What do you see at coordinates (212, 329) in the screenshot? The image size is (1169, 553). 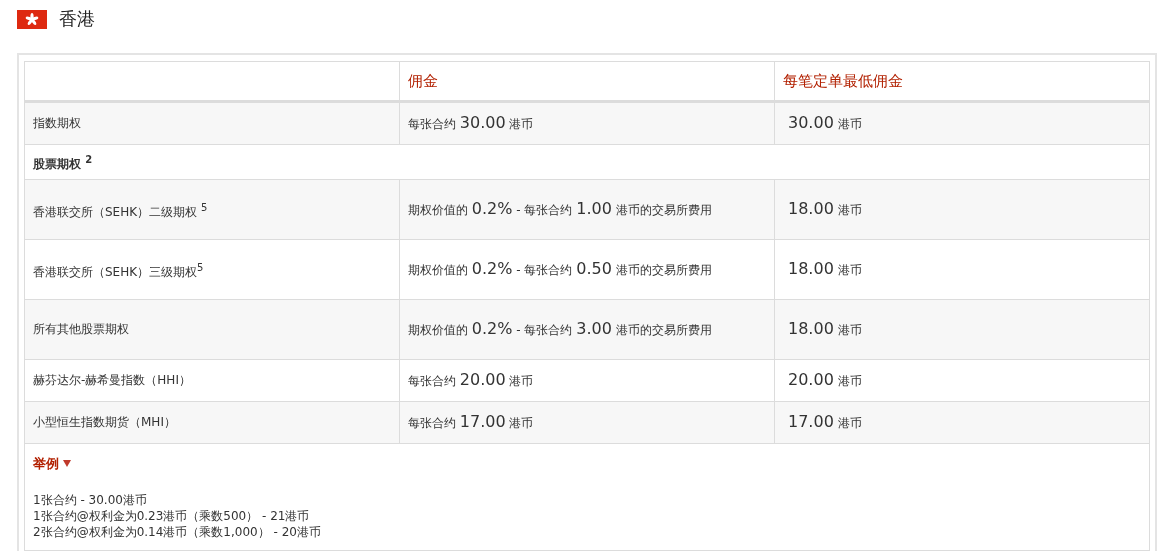 I see `row-label: 所有其他股票期权` at bounding box center [212, 329].